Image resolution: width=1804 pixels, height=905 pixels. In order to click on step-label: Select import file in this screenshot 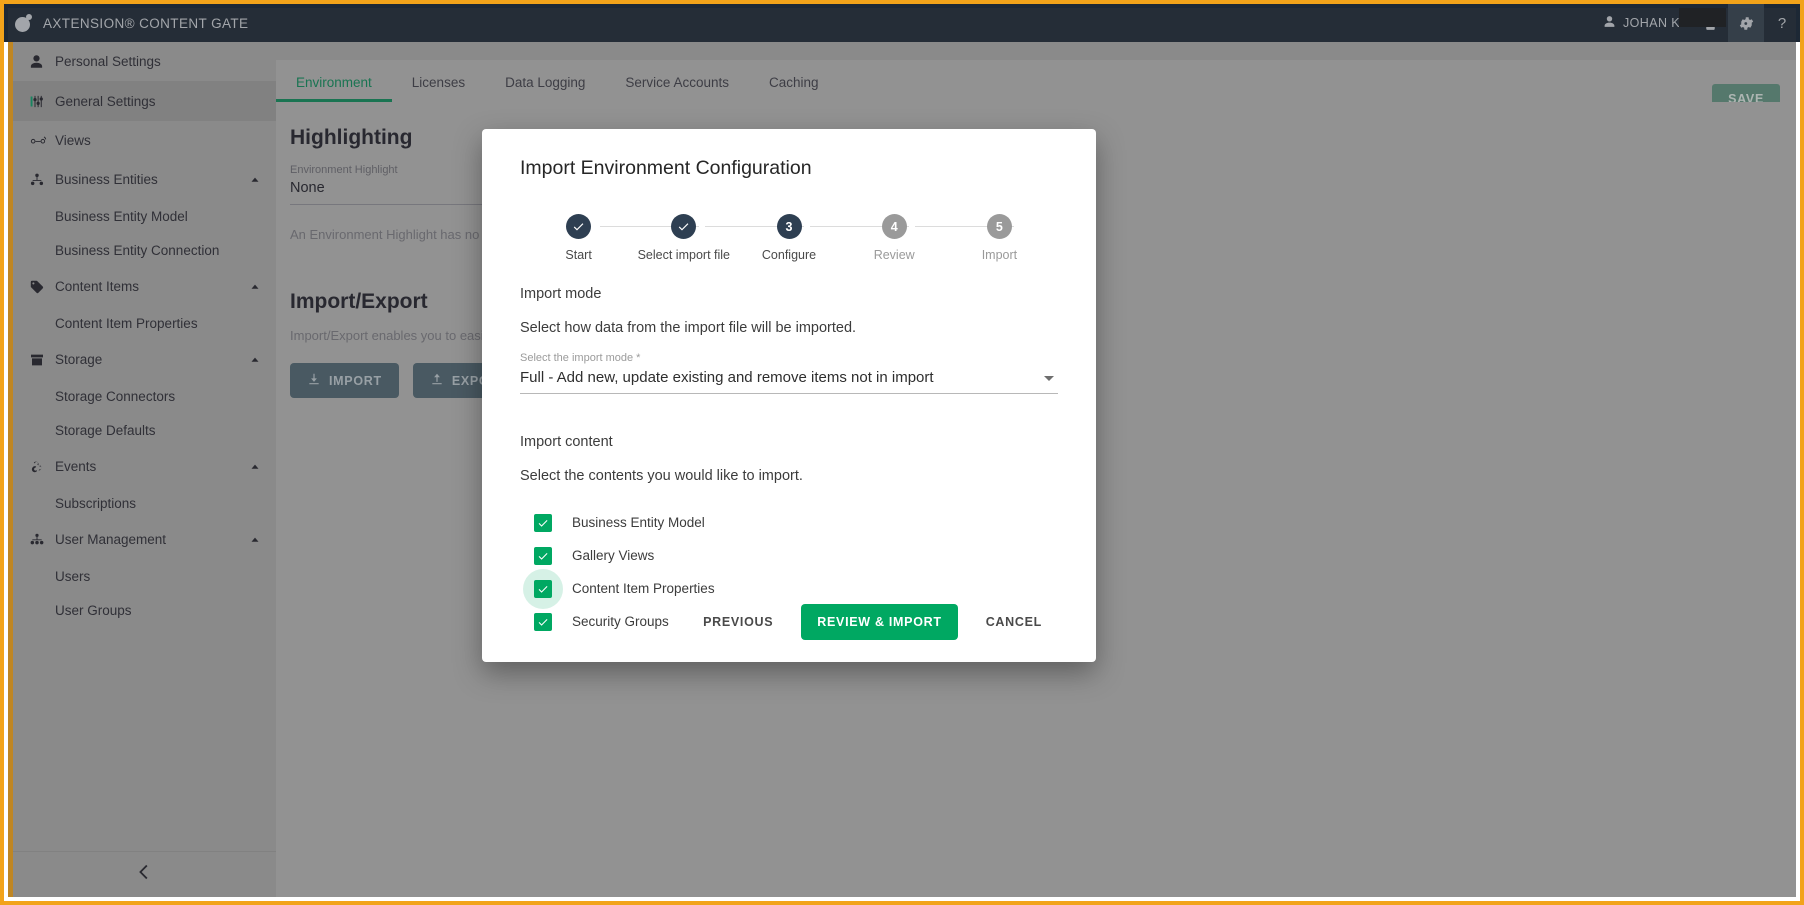, I will do `click(683, 255)`.